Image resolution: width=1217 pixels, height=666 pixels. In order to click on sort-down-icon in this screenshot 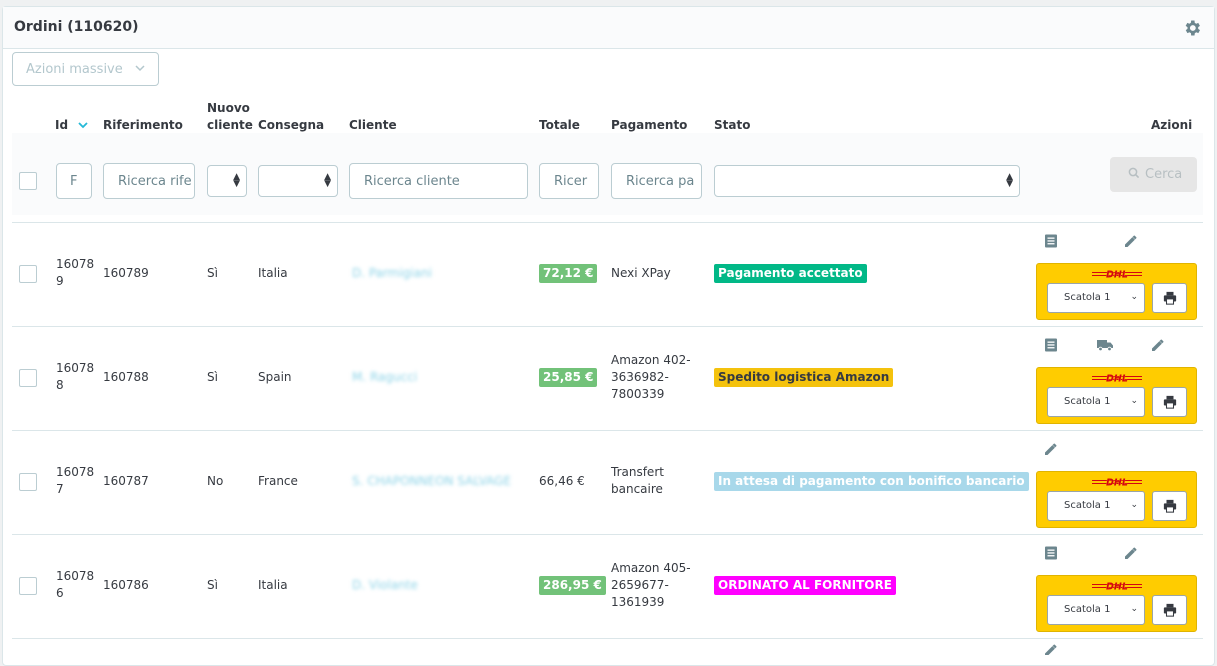, I will do `click(83, 125)`.